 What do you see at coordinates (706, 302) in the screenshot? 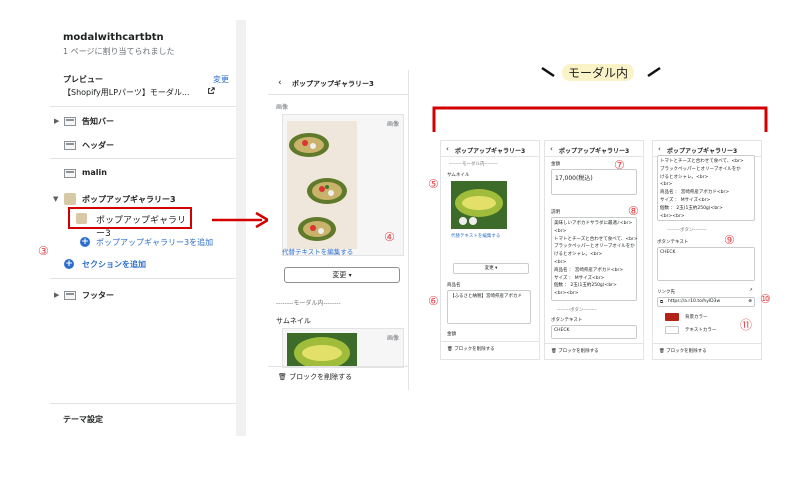
I see `link-field: ⧉ https://a.r10.to/hylD3w ⊗` at bounding box center [706, 302].